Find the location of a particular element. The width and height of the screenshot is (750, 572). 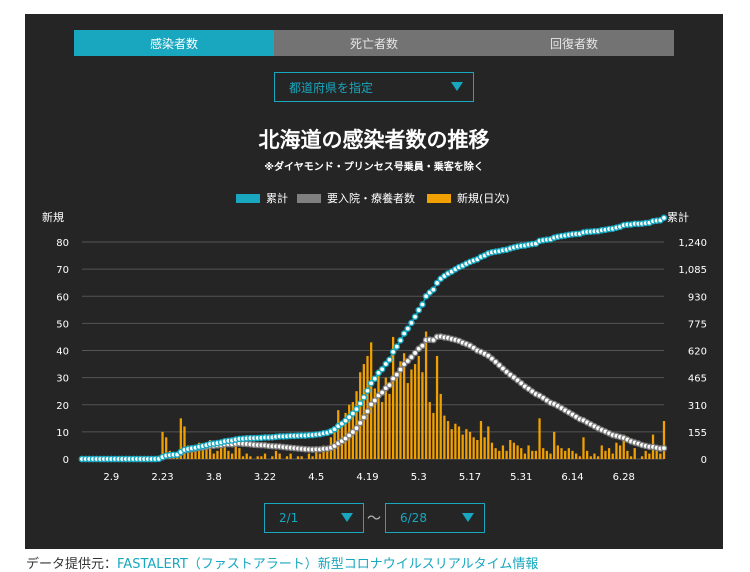

x-tick-label: 6.28 is located at coordinates (624, 477).